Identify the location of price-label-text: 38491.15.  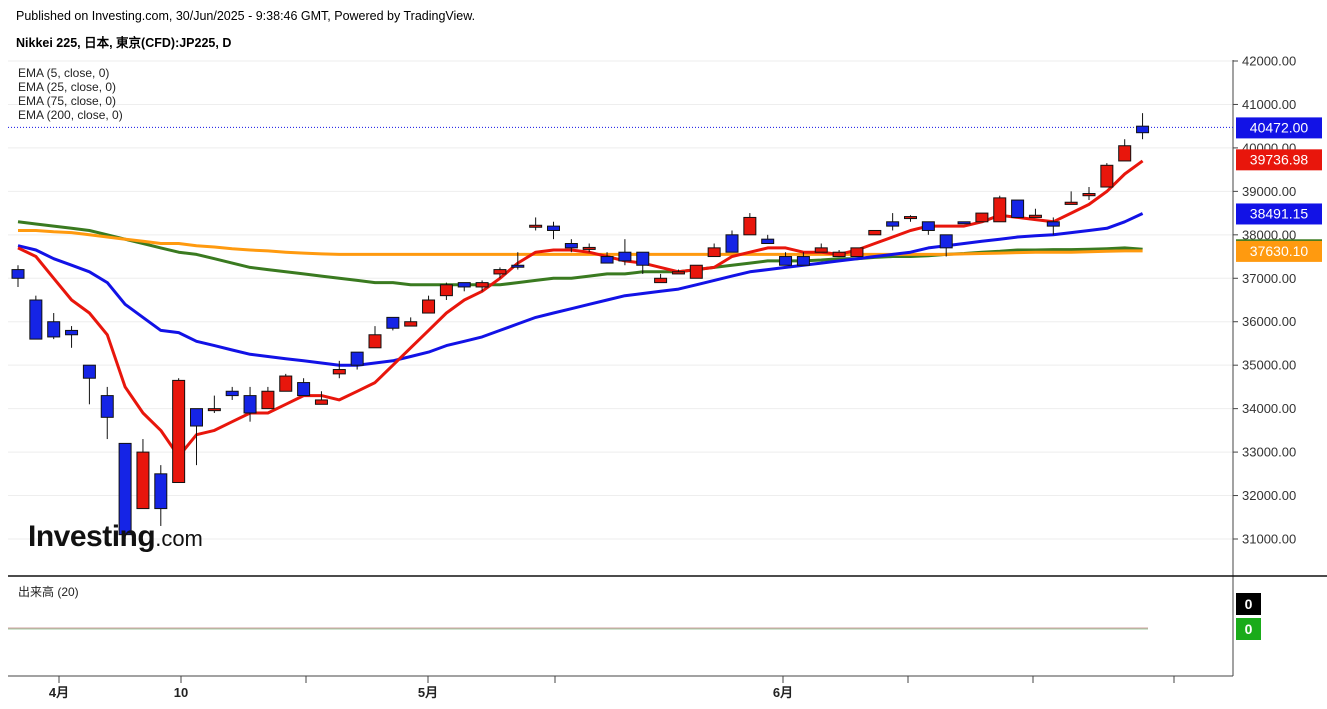
(1279, 213).